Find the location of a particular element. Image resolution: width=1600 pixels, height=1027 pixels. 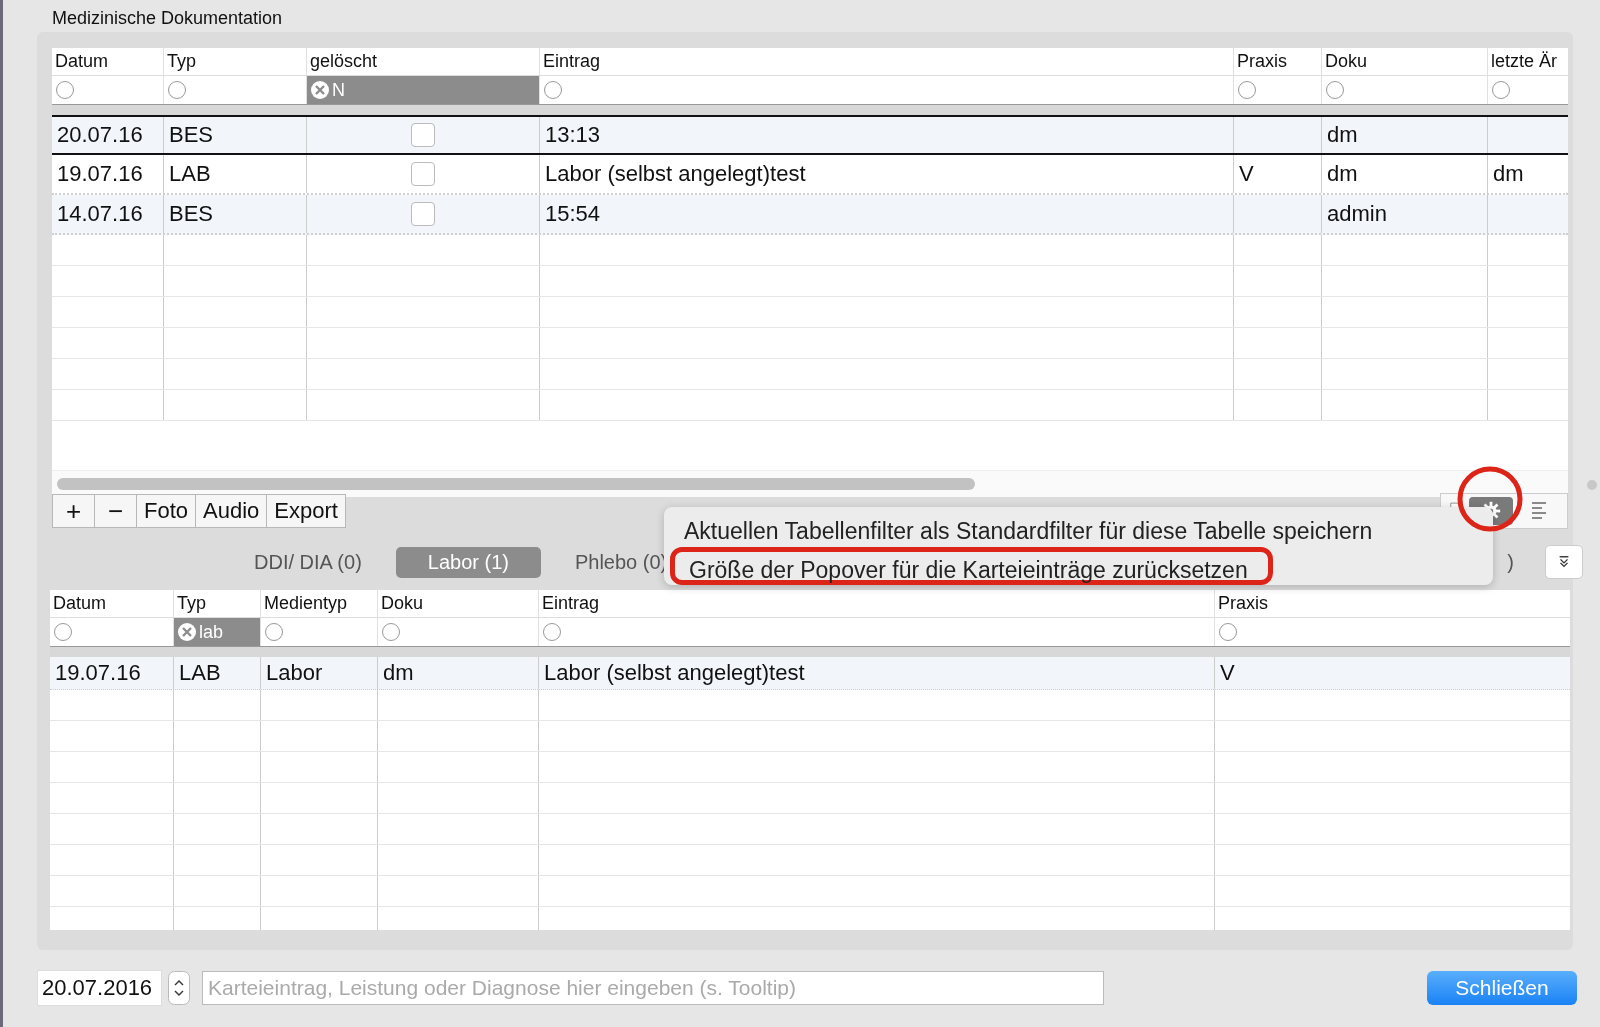

table-cell: 15:54 is located at coordinates (573, 214).